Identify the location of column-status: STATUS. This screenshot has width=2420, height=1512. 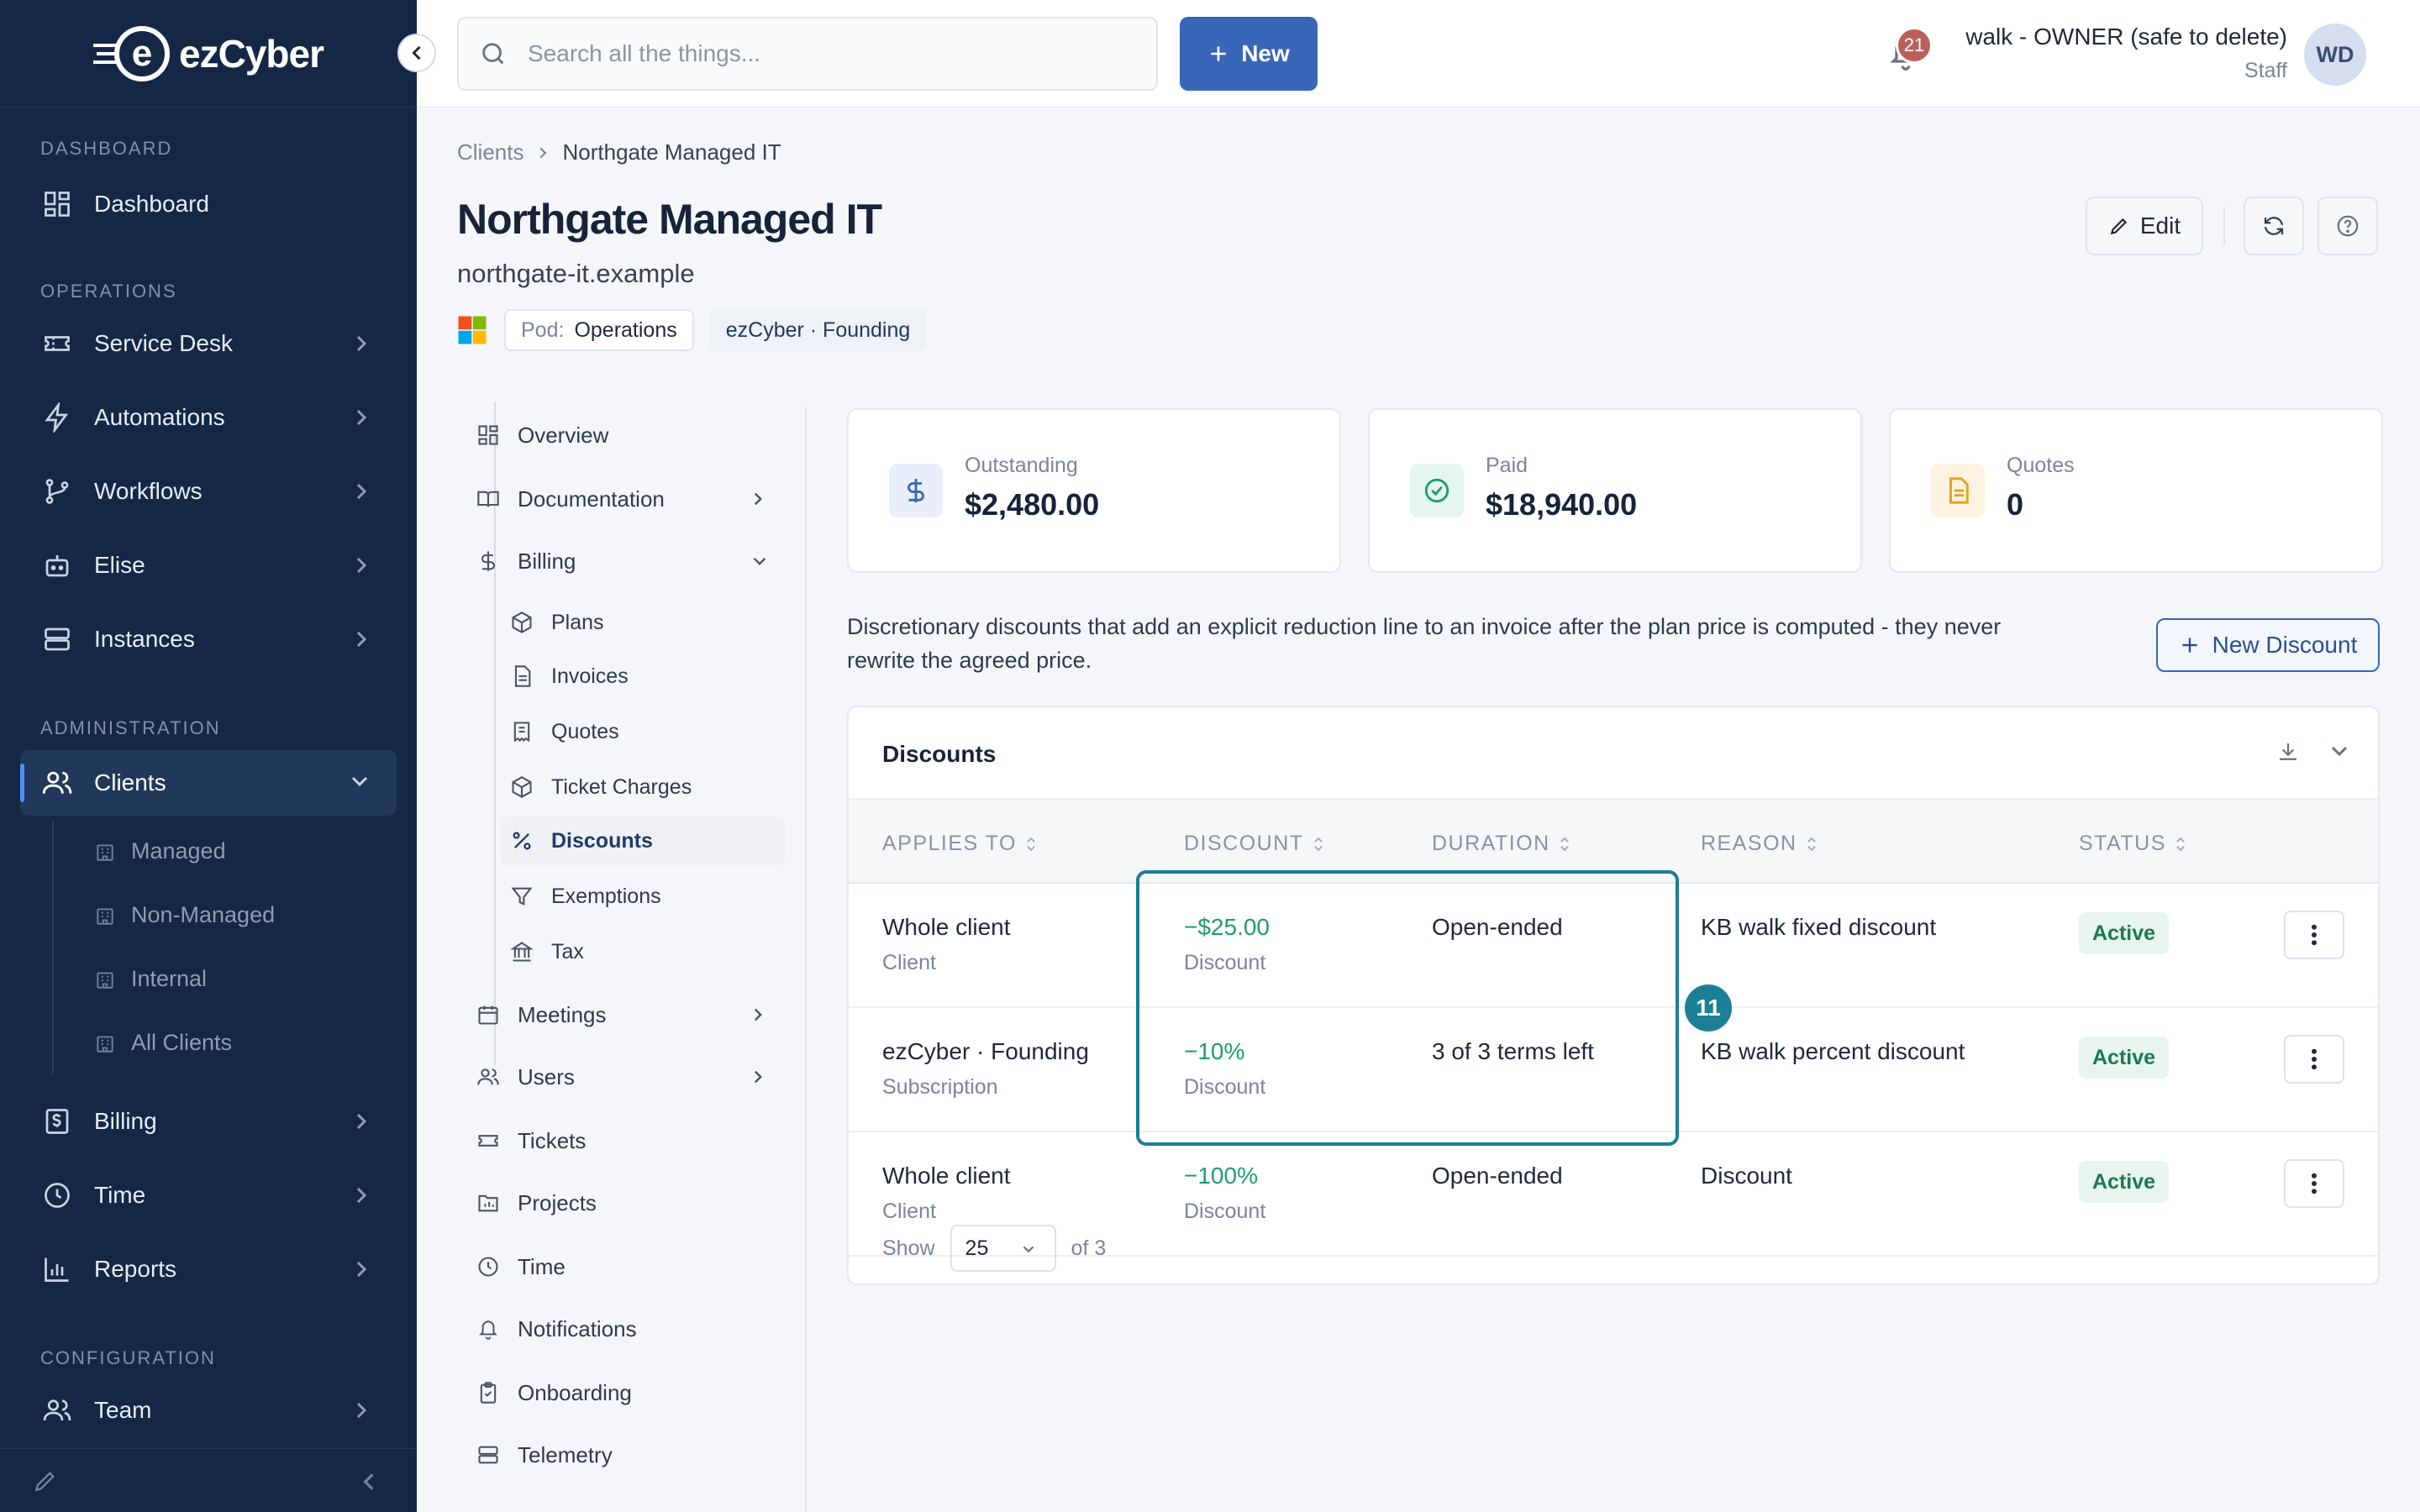
(2132, 844).